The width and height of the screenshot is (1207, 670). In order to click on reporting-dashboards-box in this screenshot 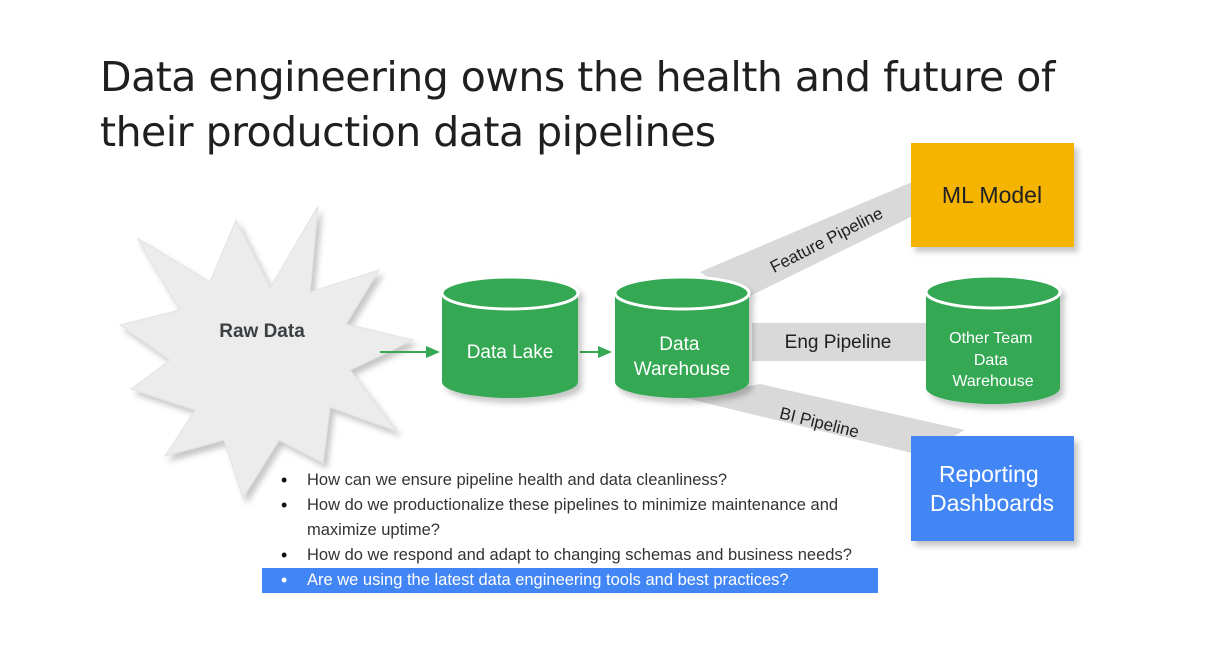, I will do `click(992, 488)`.